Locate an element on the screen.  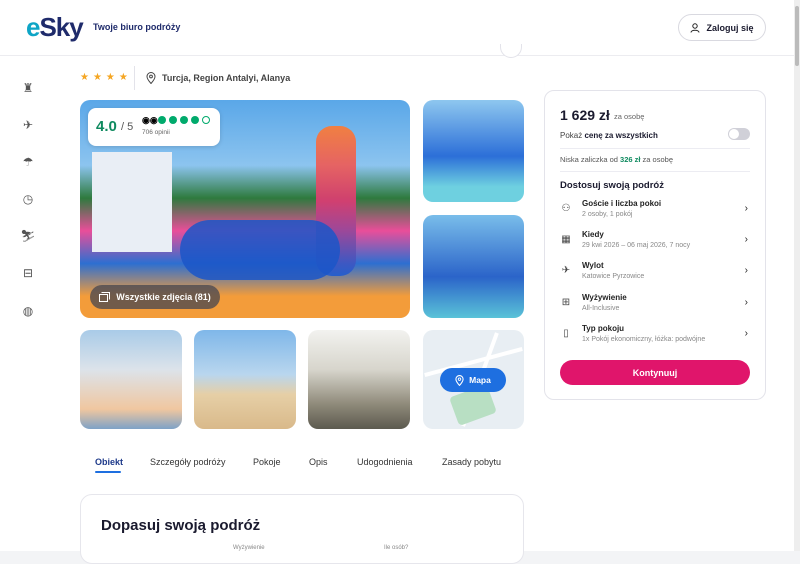
rating-dot-empty is located at coordinates (206, 120).